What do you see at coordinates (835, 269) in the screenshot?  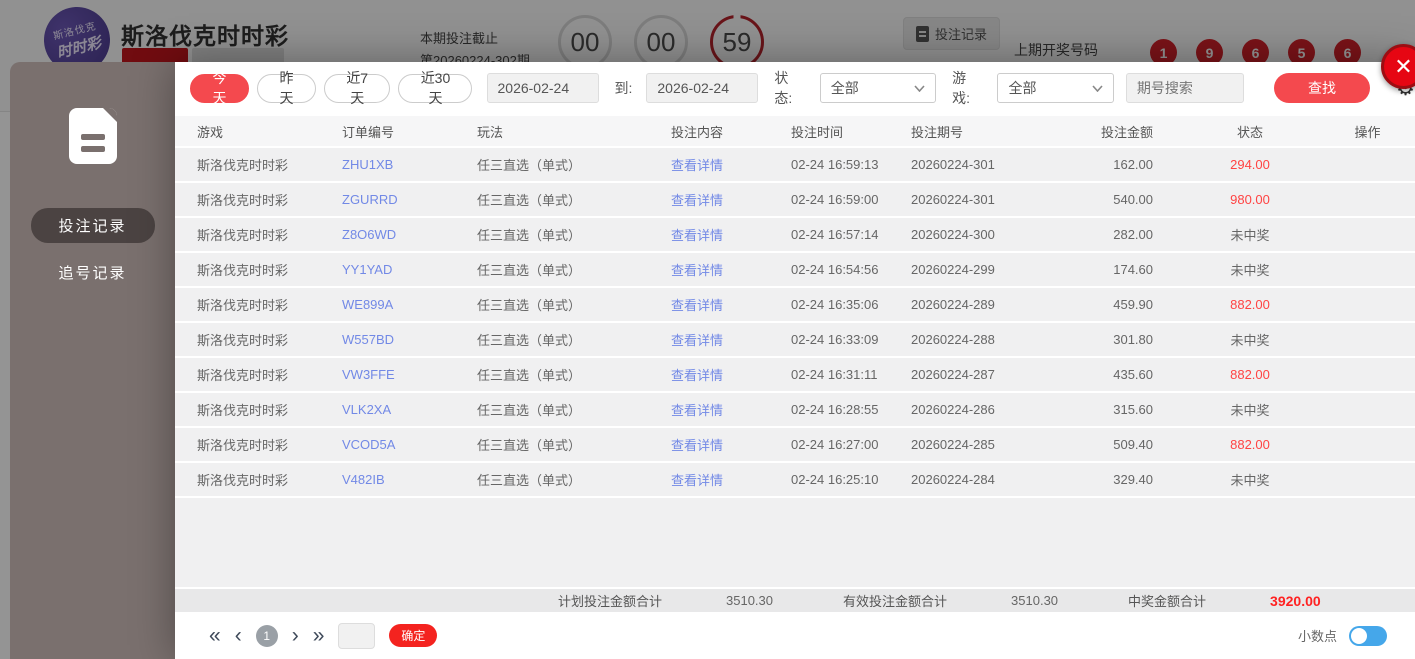 I see `cell-bet-time: 02-24 16:54:56` at bounding box center [835, 269].